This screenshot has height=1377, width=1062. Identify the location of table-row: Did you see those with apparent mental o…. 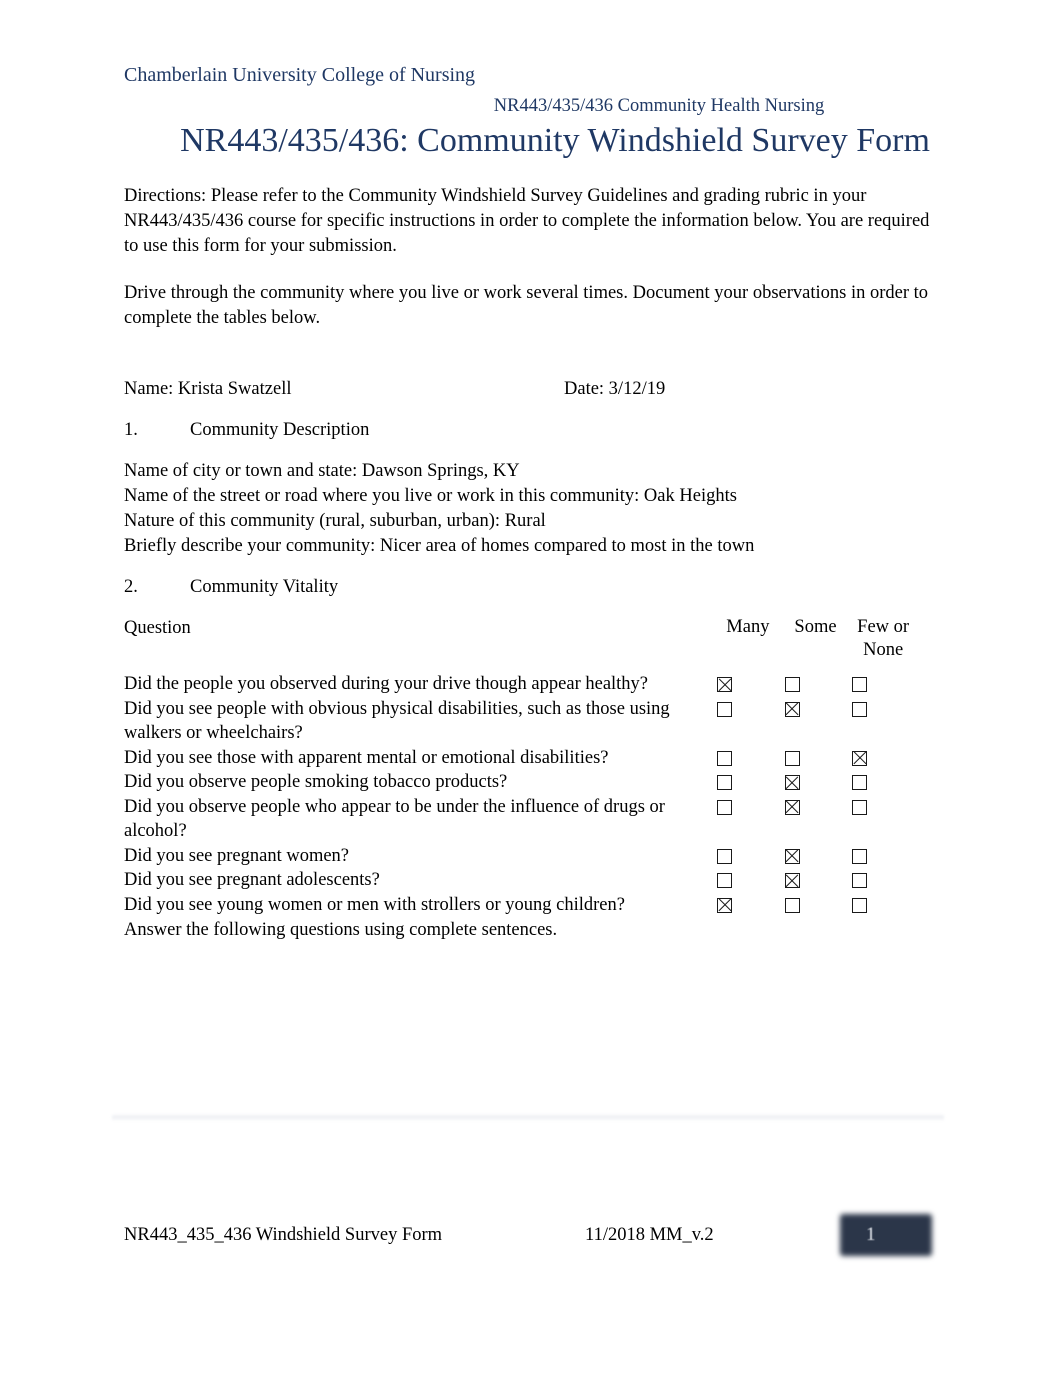
(519, 758).